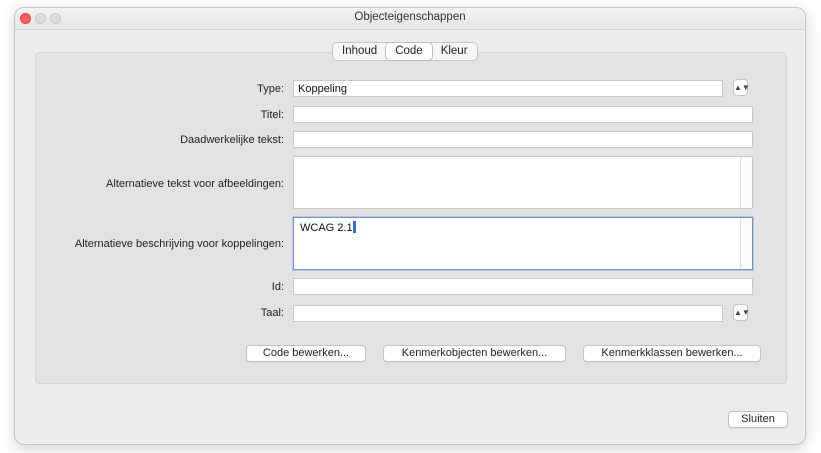  Describe the element at coordinates (523, 114) in the screenshot. I see `title-input` at that location.